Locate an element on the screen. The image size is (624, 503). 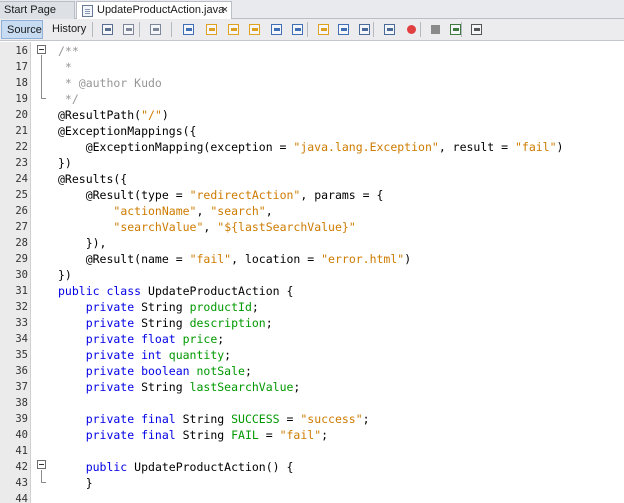
code-token: private float is located at coordinates (120, 339).